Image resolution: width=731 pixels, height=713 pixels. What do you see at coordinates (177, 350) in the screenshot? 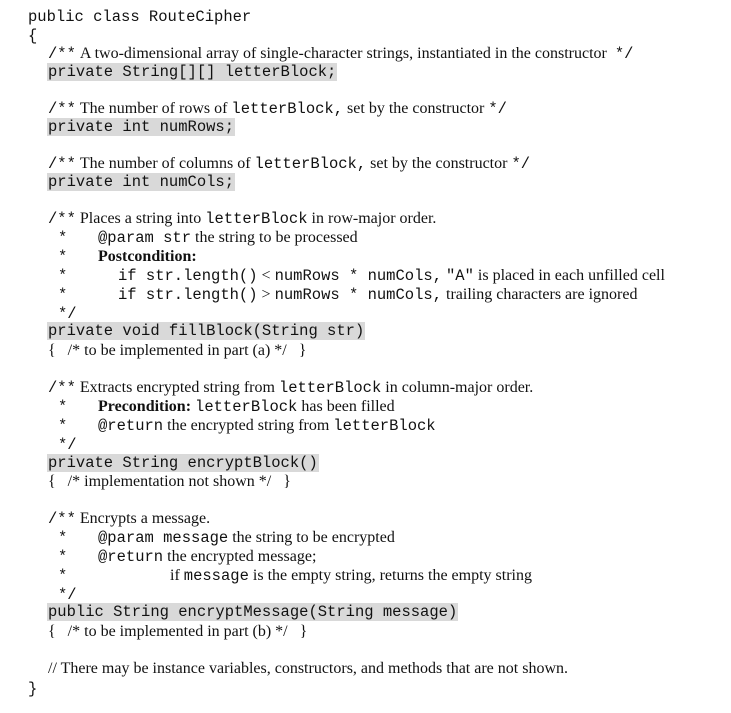
I see `fillblock-body: { /* to be implemented in part (a) */ }` at bounding box center [177, 350].